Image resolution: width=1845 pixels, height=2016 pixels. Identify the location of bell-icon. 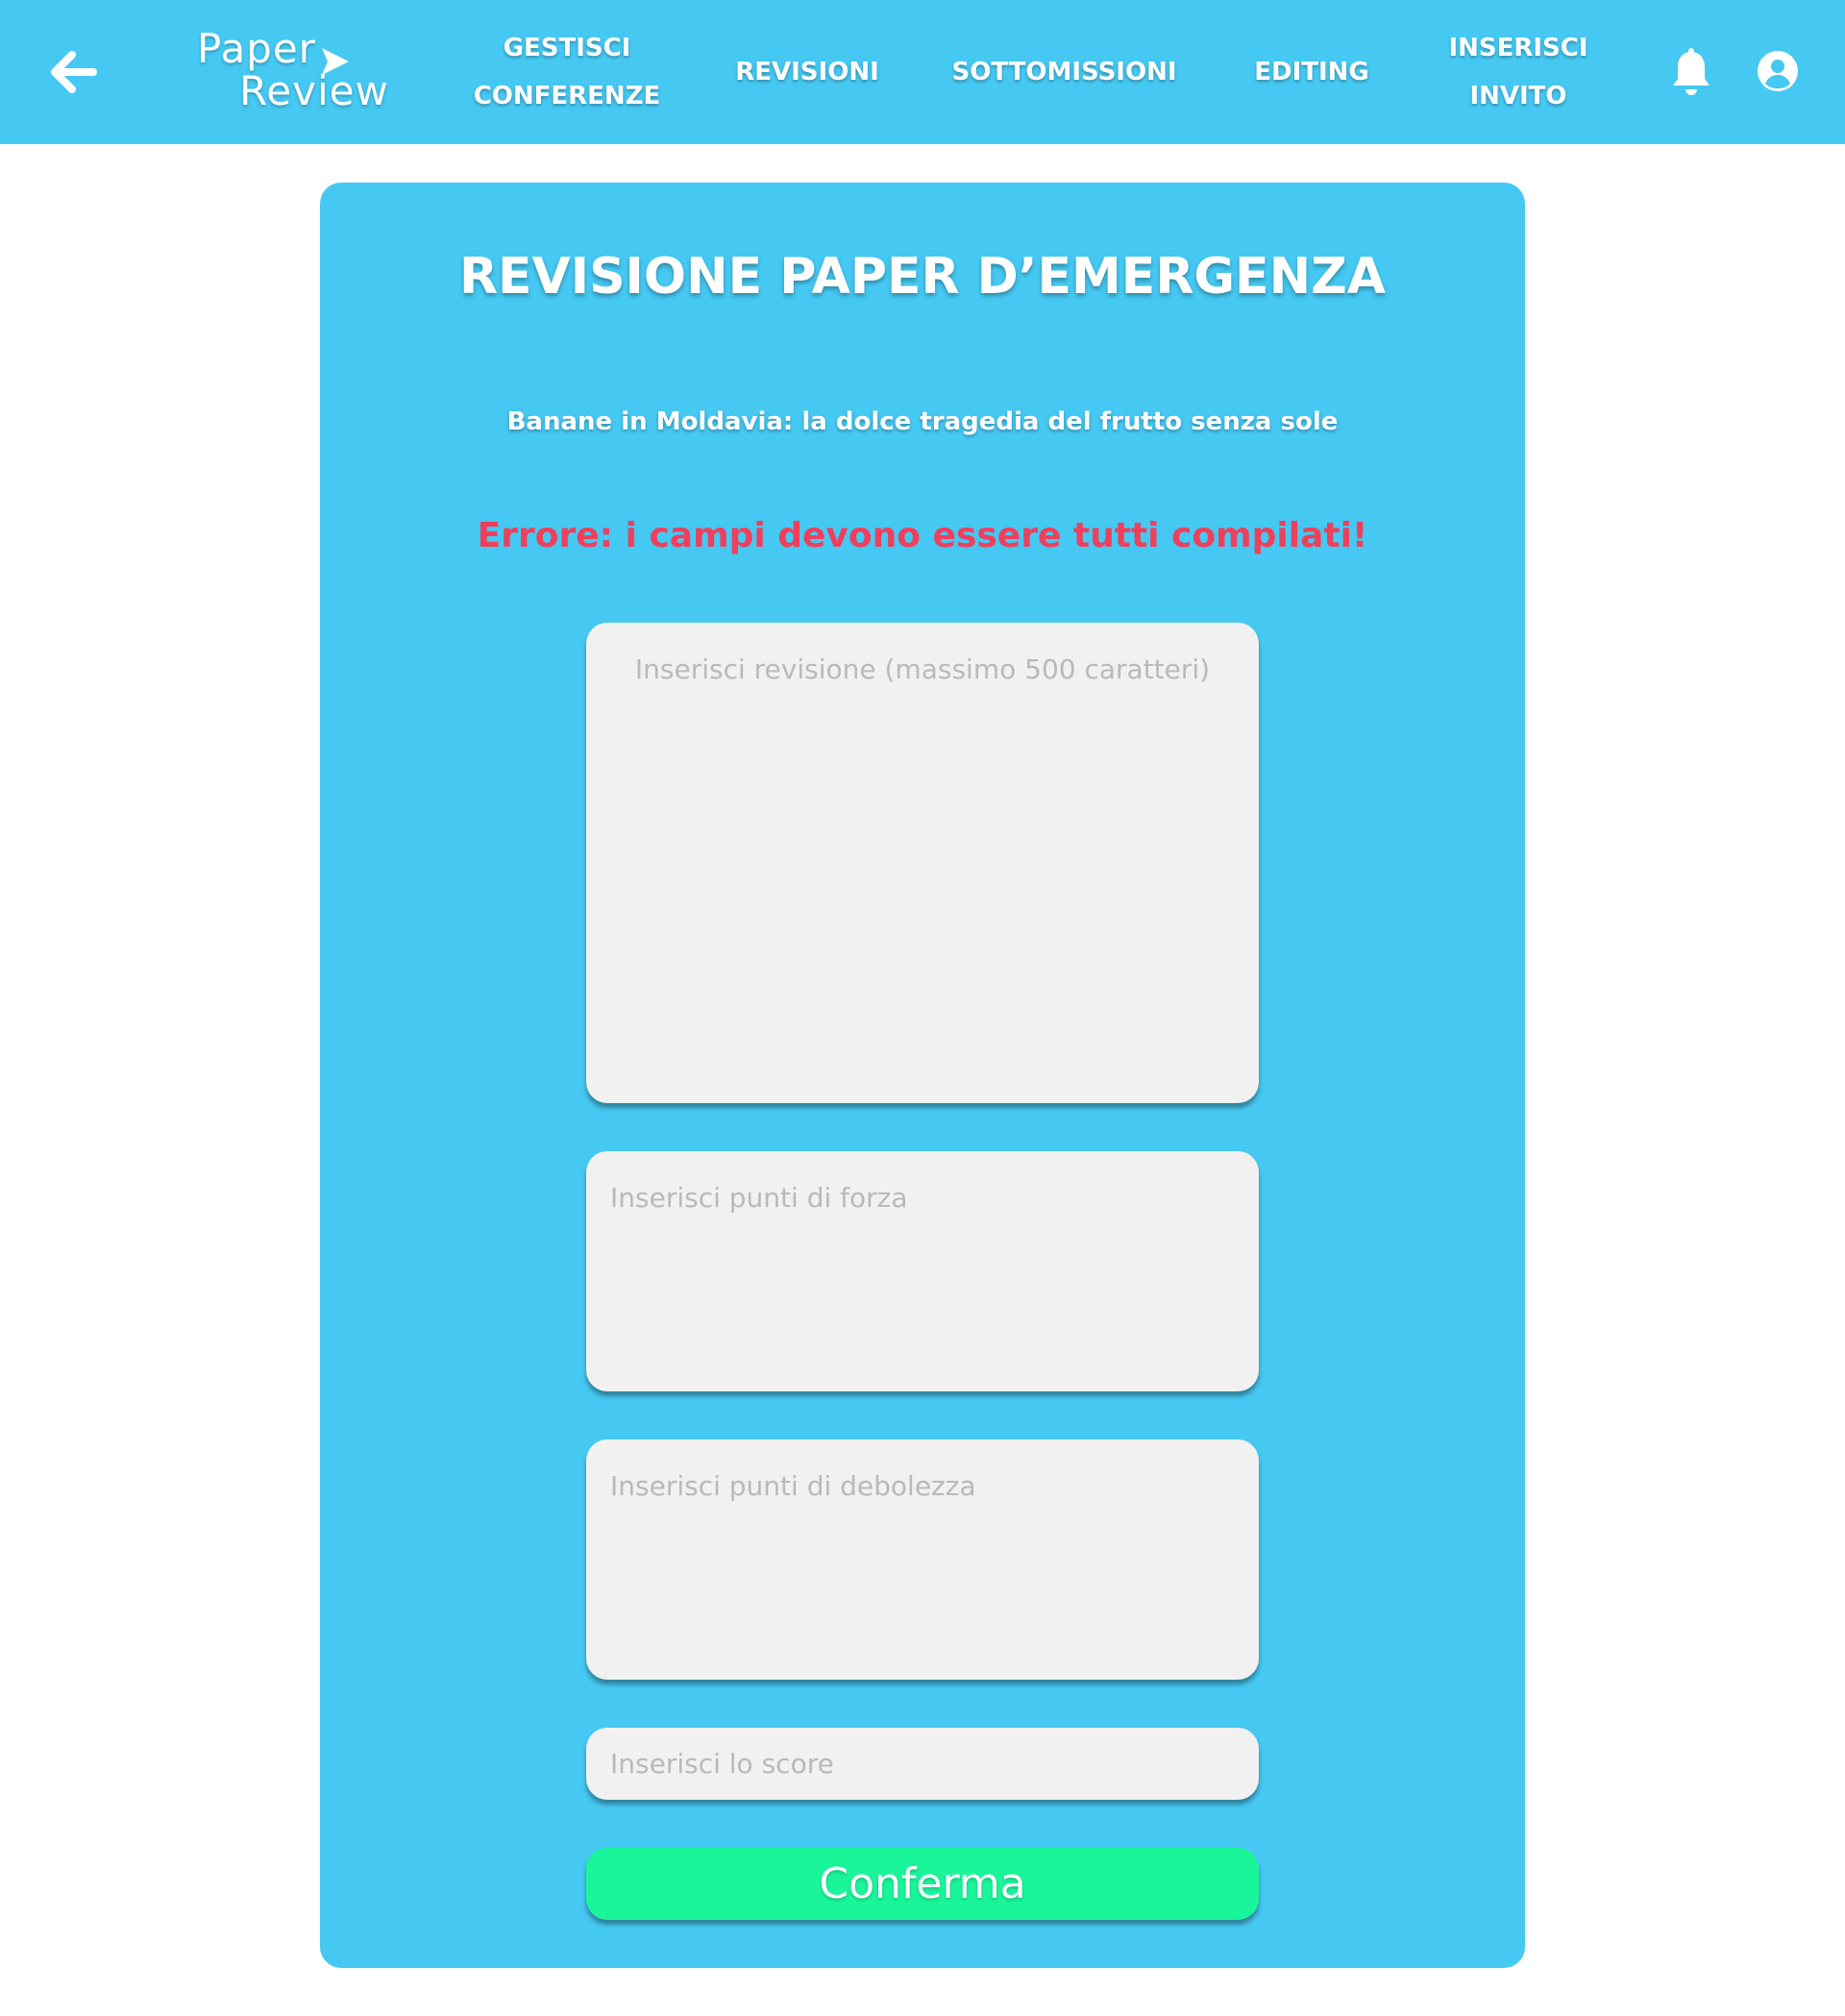
(1692, 71).